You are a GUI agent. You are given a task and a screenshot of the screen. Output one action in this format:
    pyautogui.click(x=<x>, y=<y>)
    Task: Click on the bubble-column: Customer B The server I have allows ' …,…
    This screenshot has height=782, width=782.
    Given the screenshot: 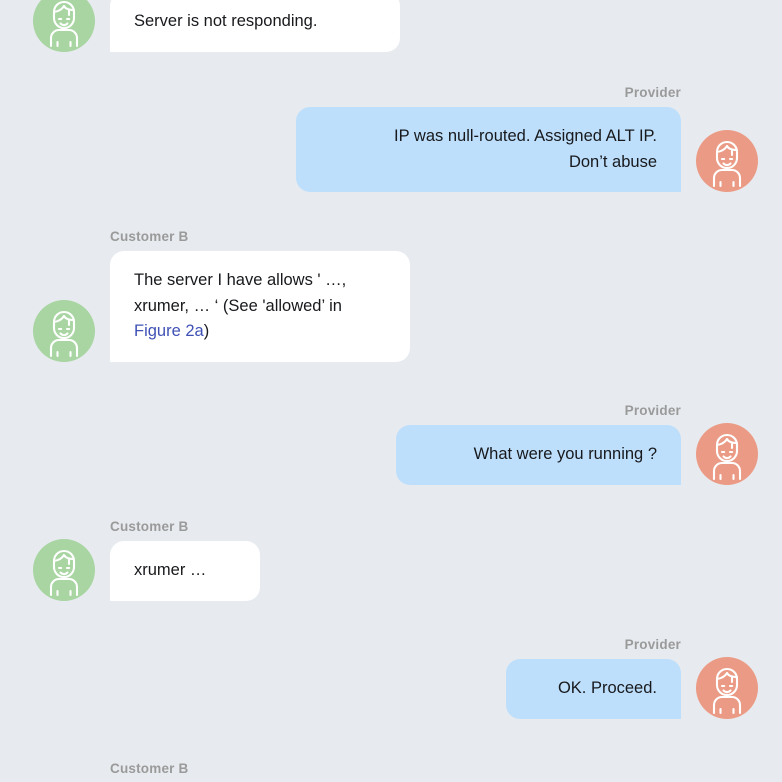 What is the action you would take?
    pyautogui.click(x=260, y=295)
    